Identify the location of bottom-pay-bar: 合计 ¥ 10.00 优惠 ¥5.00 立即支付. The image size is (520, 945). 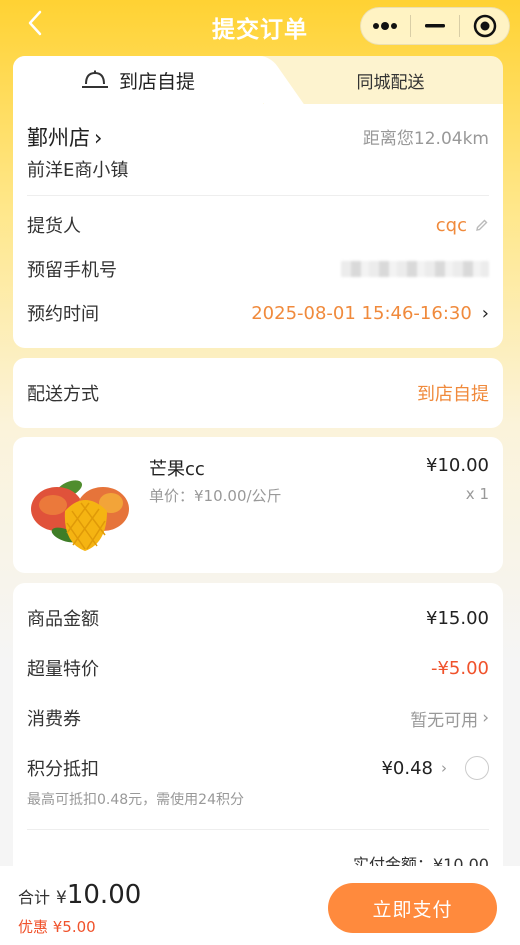
(260, 905).